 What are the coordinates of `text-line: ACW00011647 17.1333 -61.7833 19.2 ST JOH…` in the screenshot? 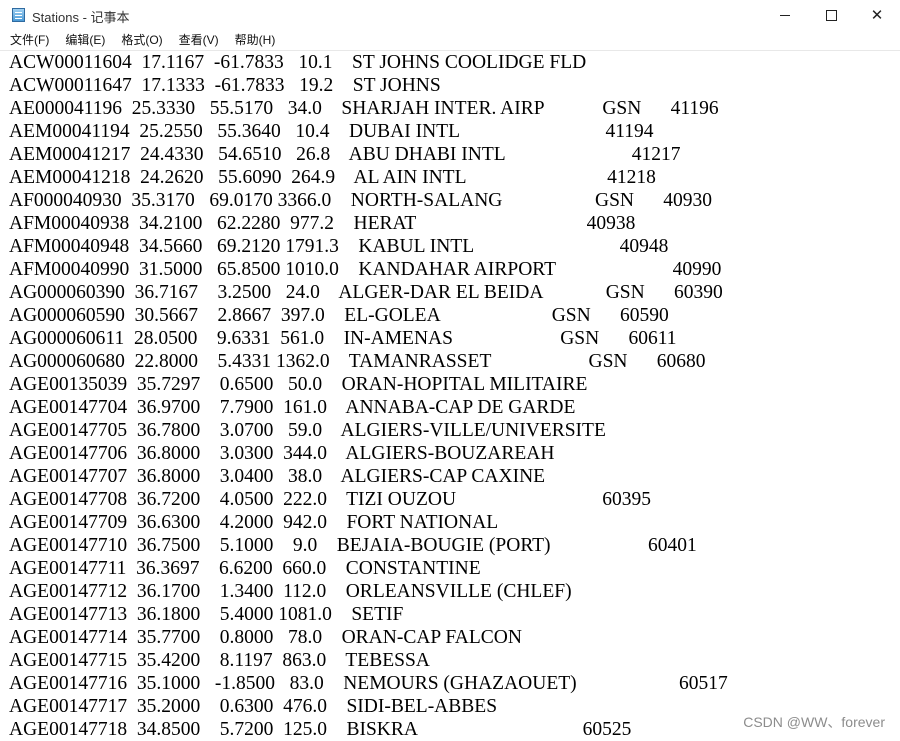 It's located at (225, 85).